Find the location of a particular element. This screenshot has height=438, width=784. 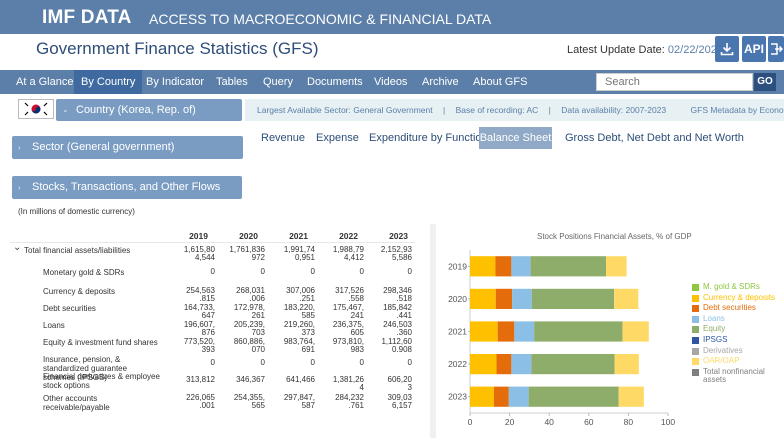

download-button is located at coordinates (727, 49).